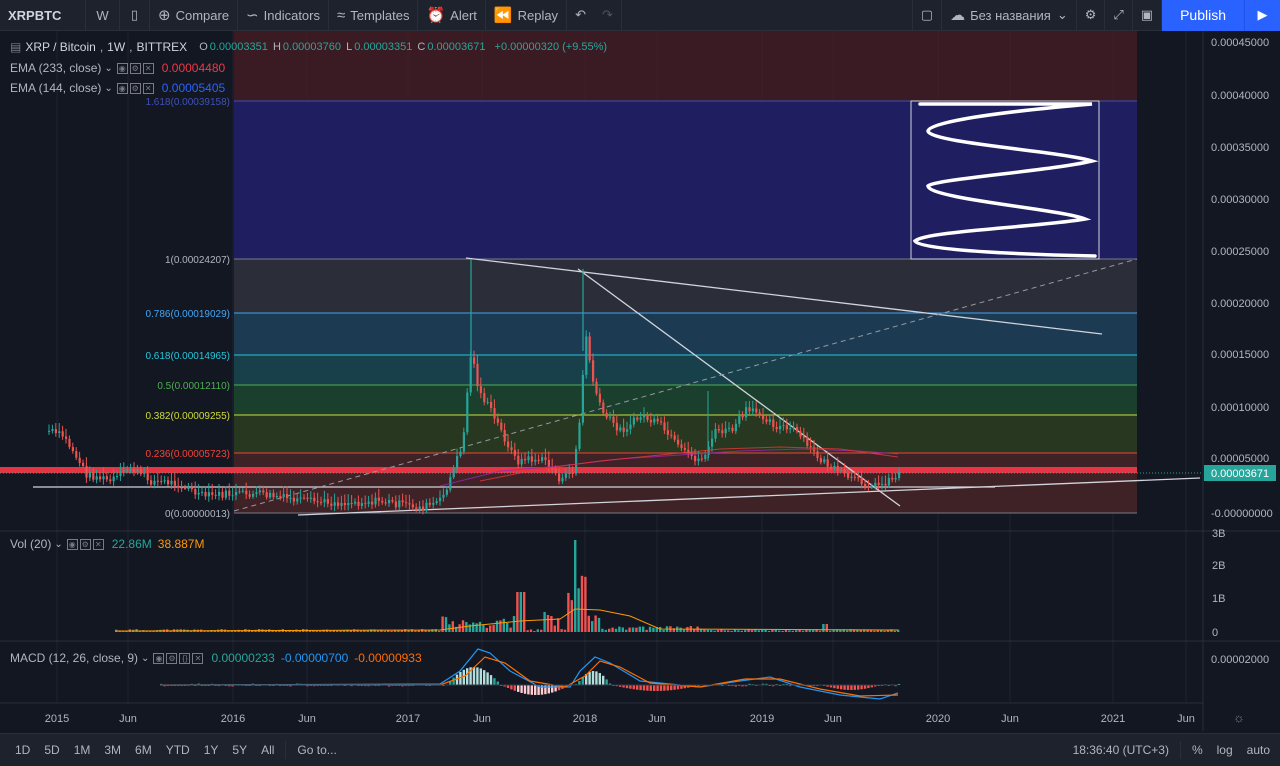 This screenshot has width=1280, height=766. What do you see at coordinates (252, 15) in the screenshot?
I see `indicators-icon: ∽` at bounding box center [252, 15].